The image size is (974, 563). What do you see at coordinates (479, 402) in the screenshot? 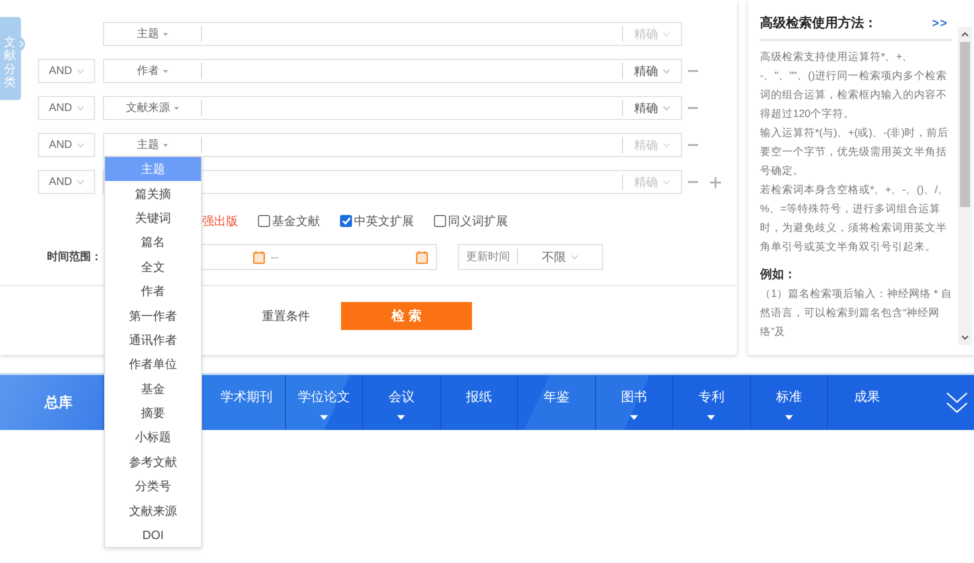
I see `nav-item: 报纸` at bounding box center [479, 402].